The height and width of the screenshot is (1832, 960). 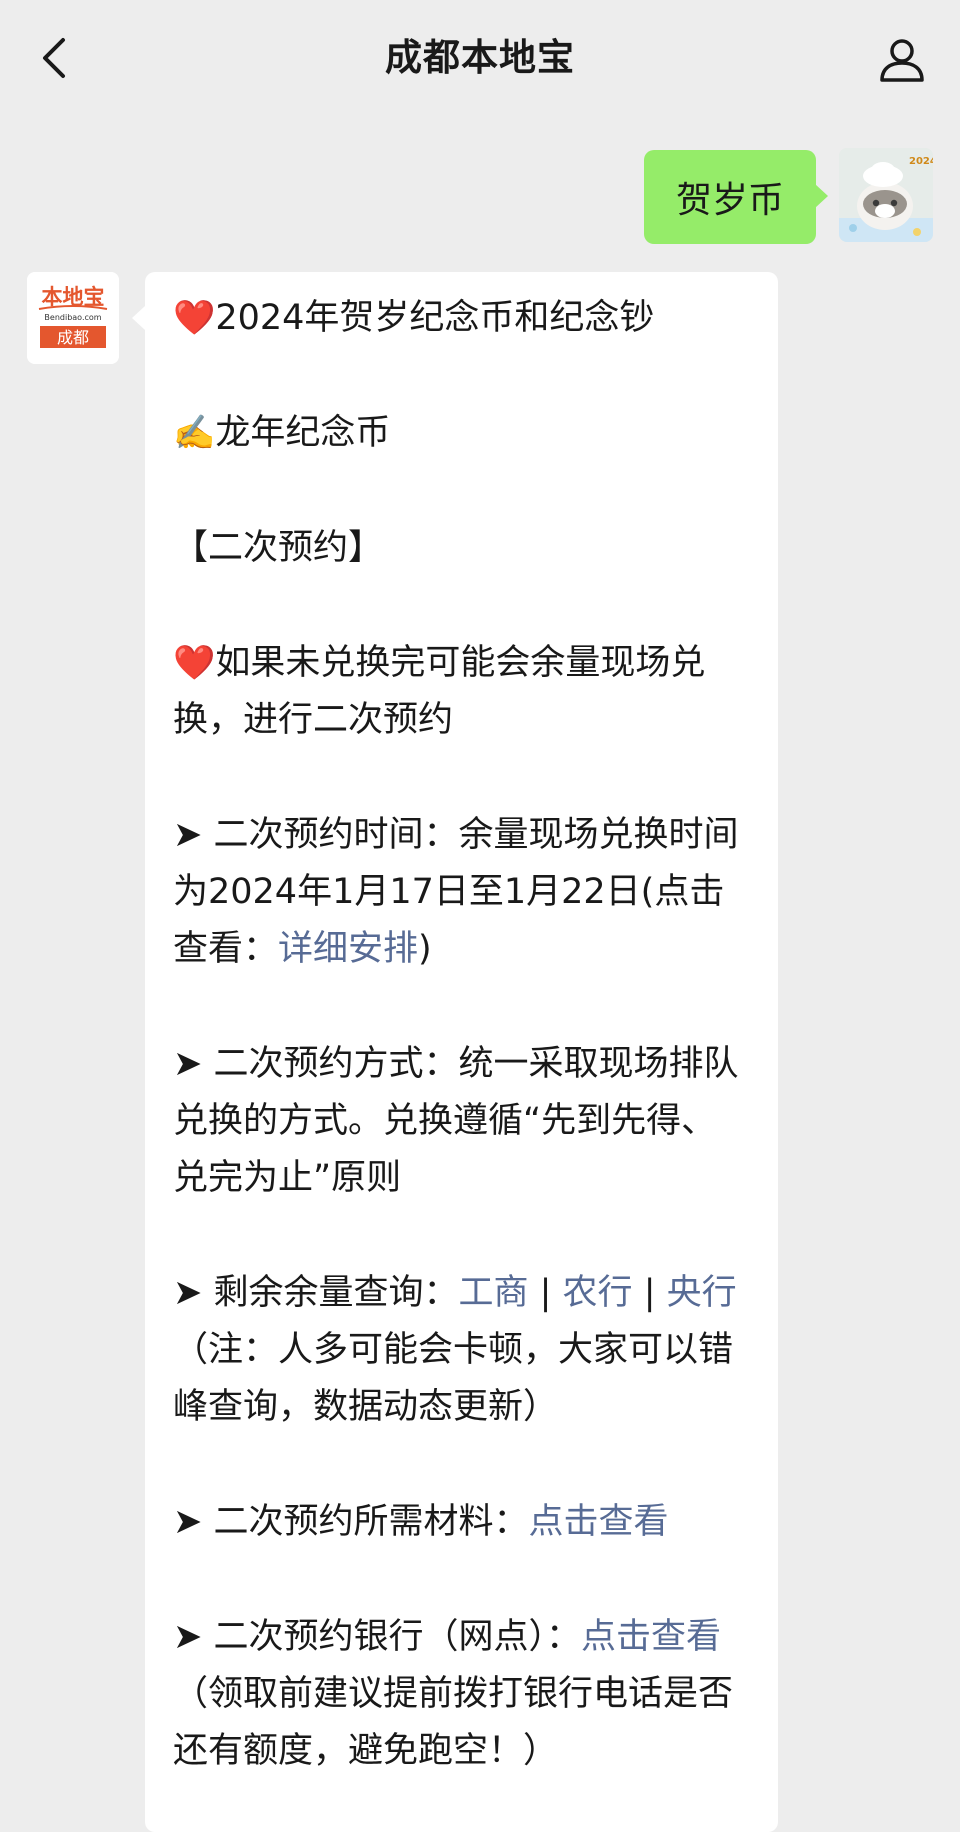 What do you see at coordinates (702, 1293) in the screenshot?
I see `central-bank-link: 央行` at bounding box center [702, 1293].